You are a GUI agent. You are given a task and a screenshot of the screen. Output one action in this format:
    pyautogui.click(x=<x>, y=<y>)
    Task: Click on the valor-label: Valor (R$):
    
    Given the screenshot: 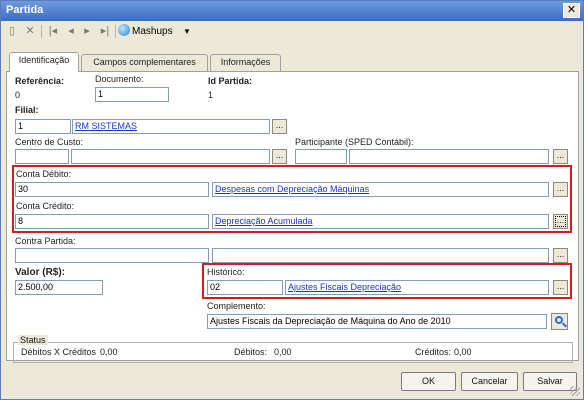 What is the action you would take?
    pyautogui.click(x=40, y=272)
    